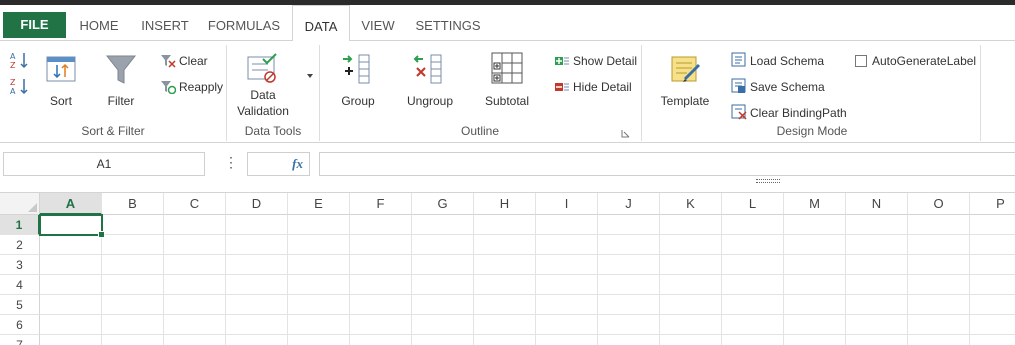  What do you see at coordinates (667, 164) in the screenshot?
I see `formula-input` at bounding box center [667, 164].